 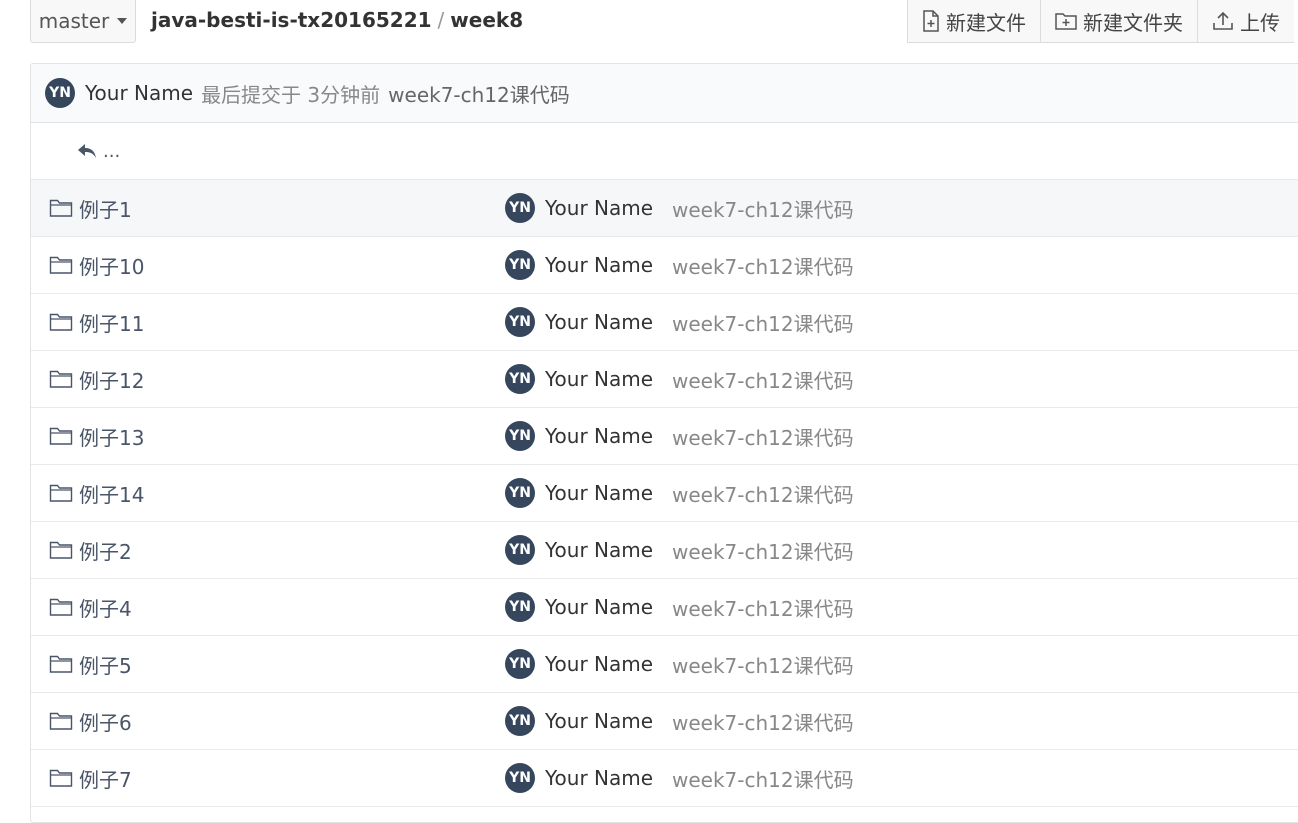 What do you see at coordinates (83, 21) in the screenshot?
I see `branch-selector: master` at bounding box center [83, 21].